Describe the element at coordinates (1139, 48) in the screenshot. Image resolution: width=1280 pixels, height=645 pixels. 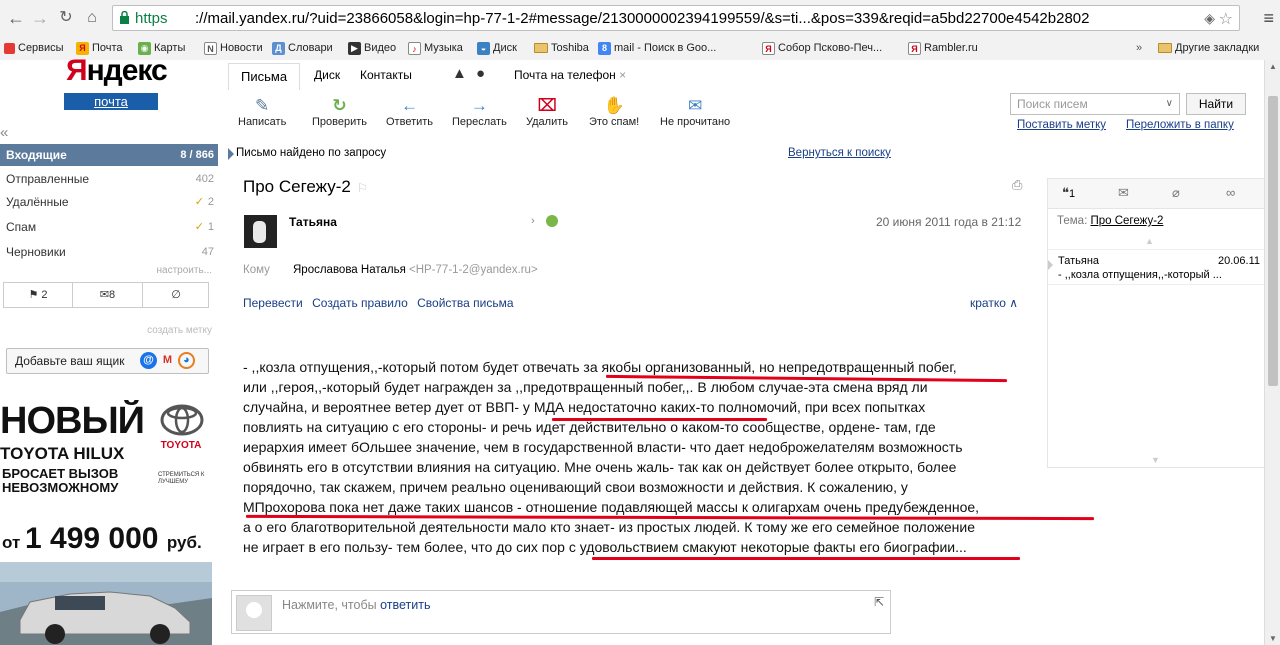
I see `bookmarks-more: »` at that location.